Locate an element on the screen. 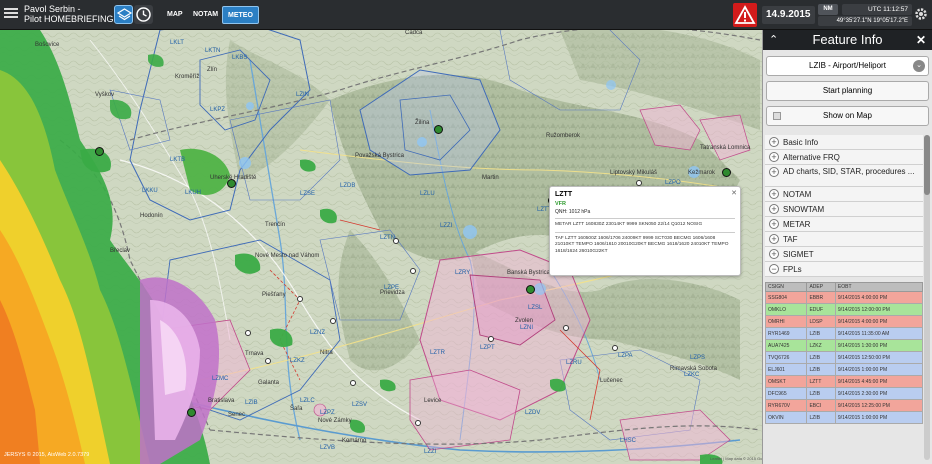  airport-label: LKLT is located at coordinates (177, 43).